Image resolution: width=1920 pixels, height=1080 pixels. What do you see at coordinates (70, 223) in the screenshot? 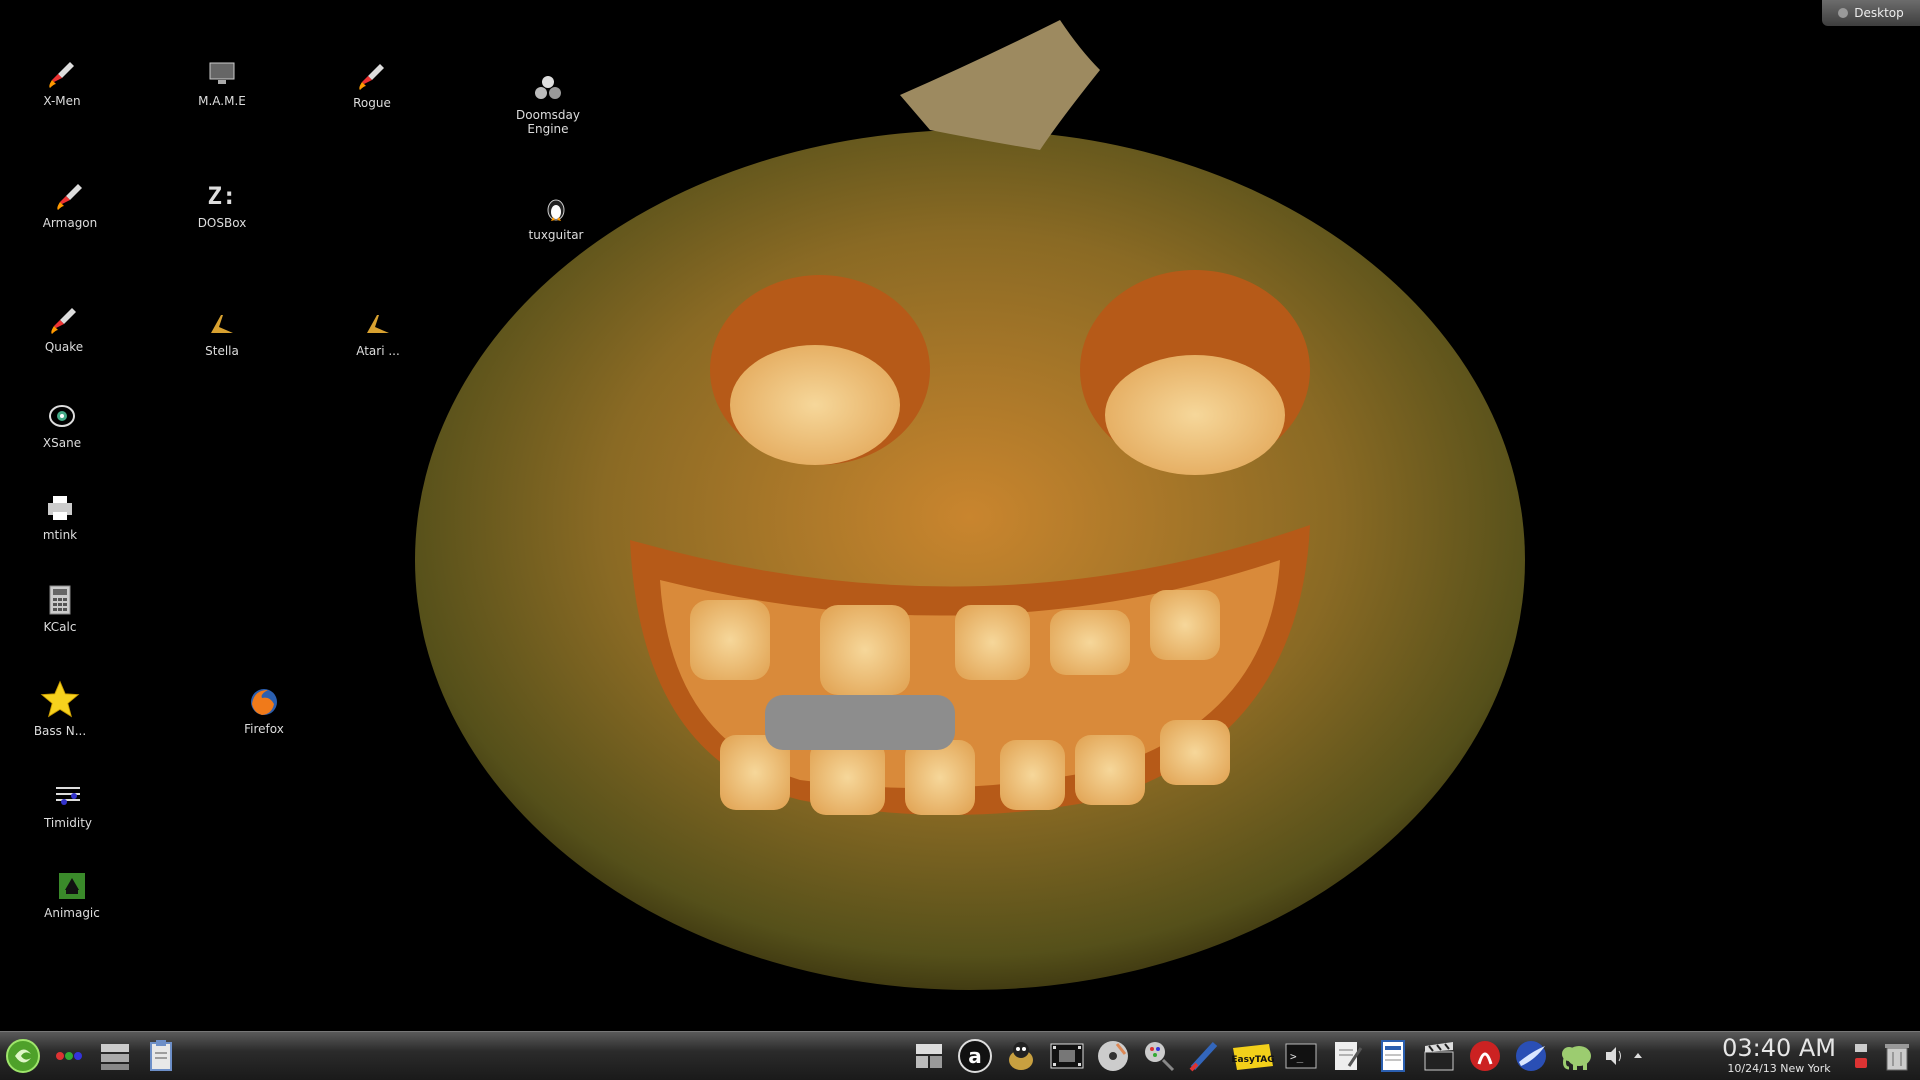
I see `desktop-icon-label: Armagon` at bounding box center [70, 223].